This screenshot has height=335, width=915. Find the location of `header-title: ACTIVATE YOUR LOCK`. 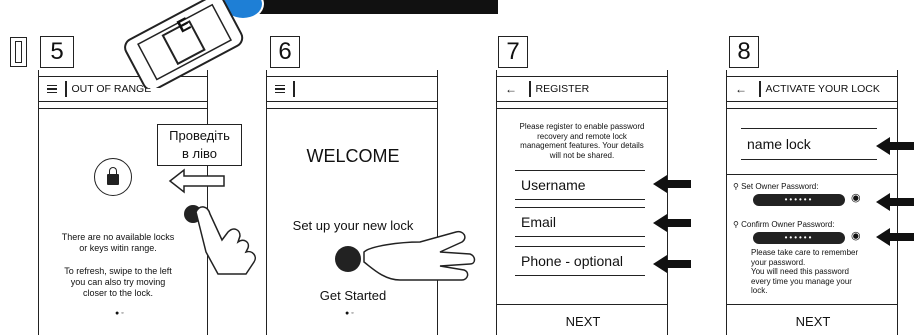

header-title: ACTIVATE YOUR LOCK is located at coordinates (822, 89).